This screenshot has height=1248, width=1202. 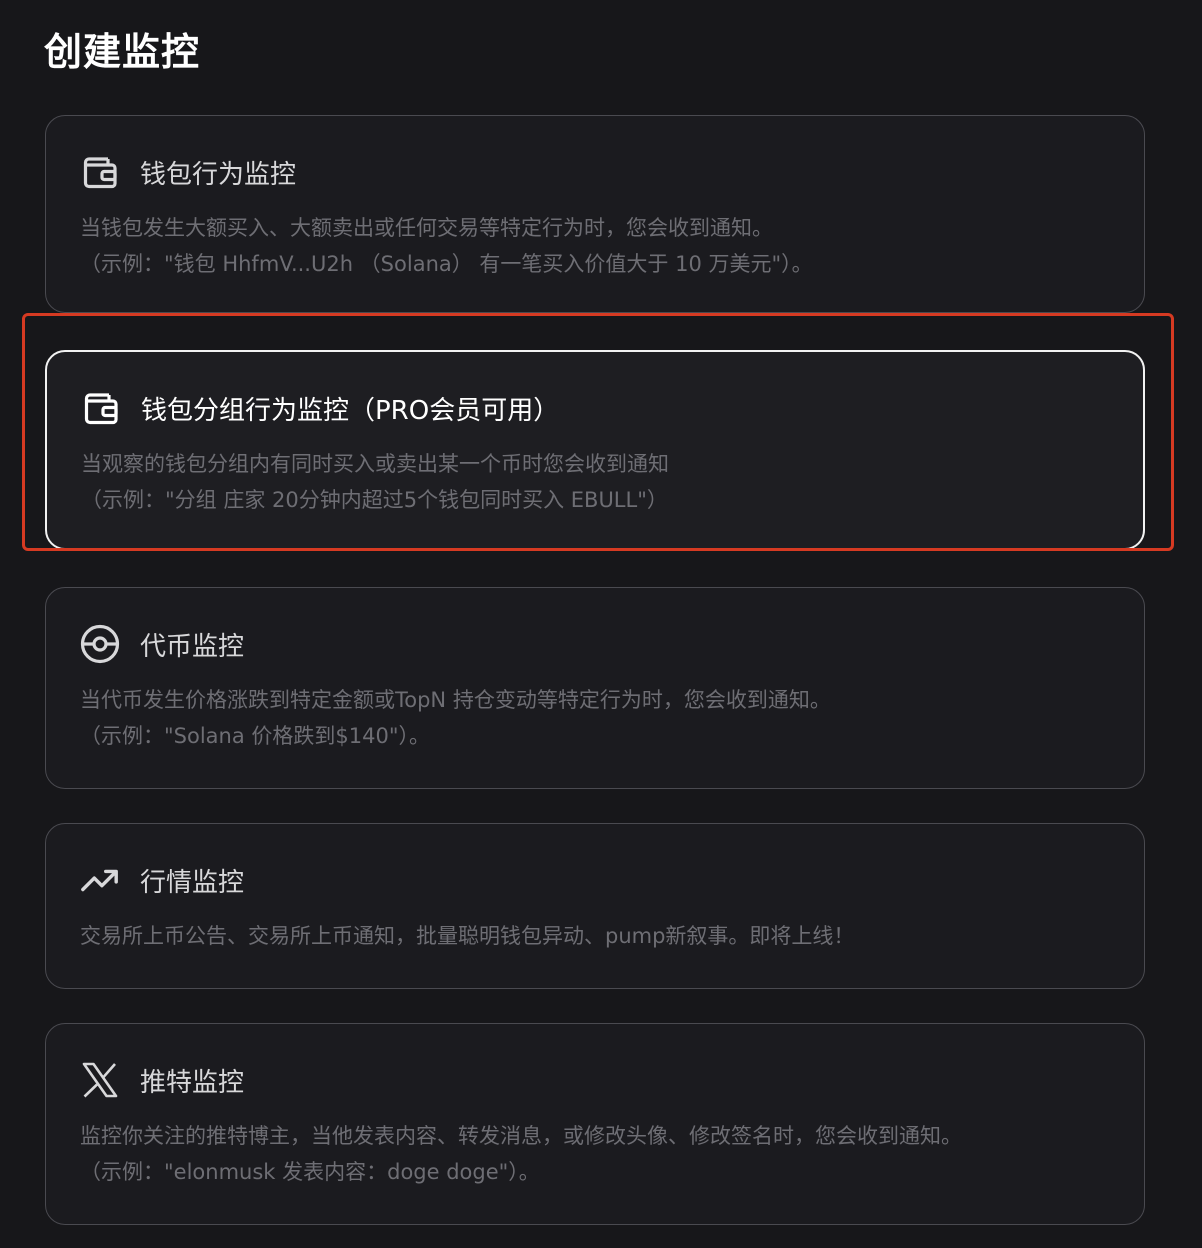 I want to click on card-title: 钱包行为监控, so click(x=218, y=174).